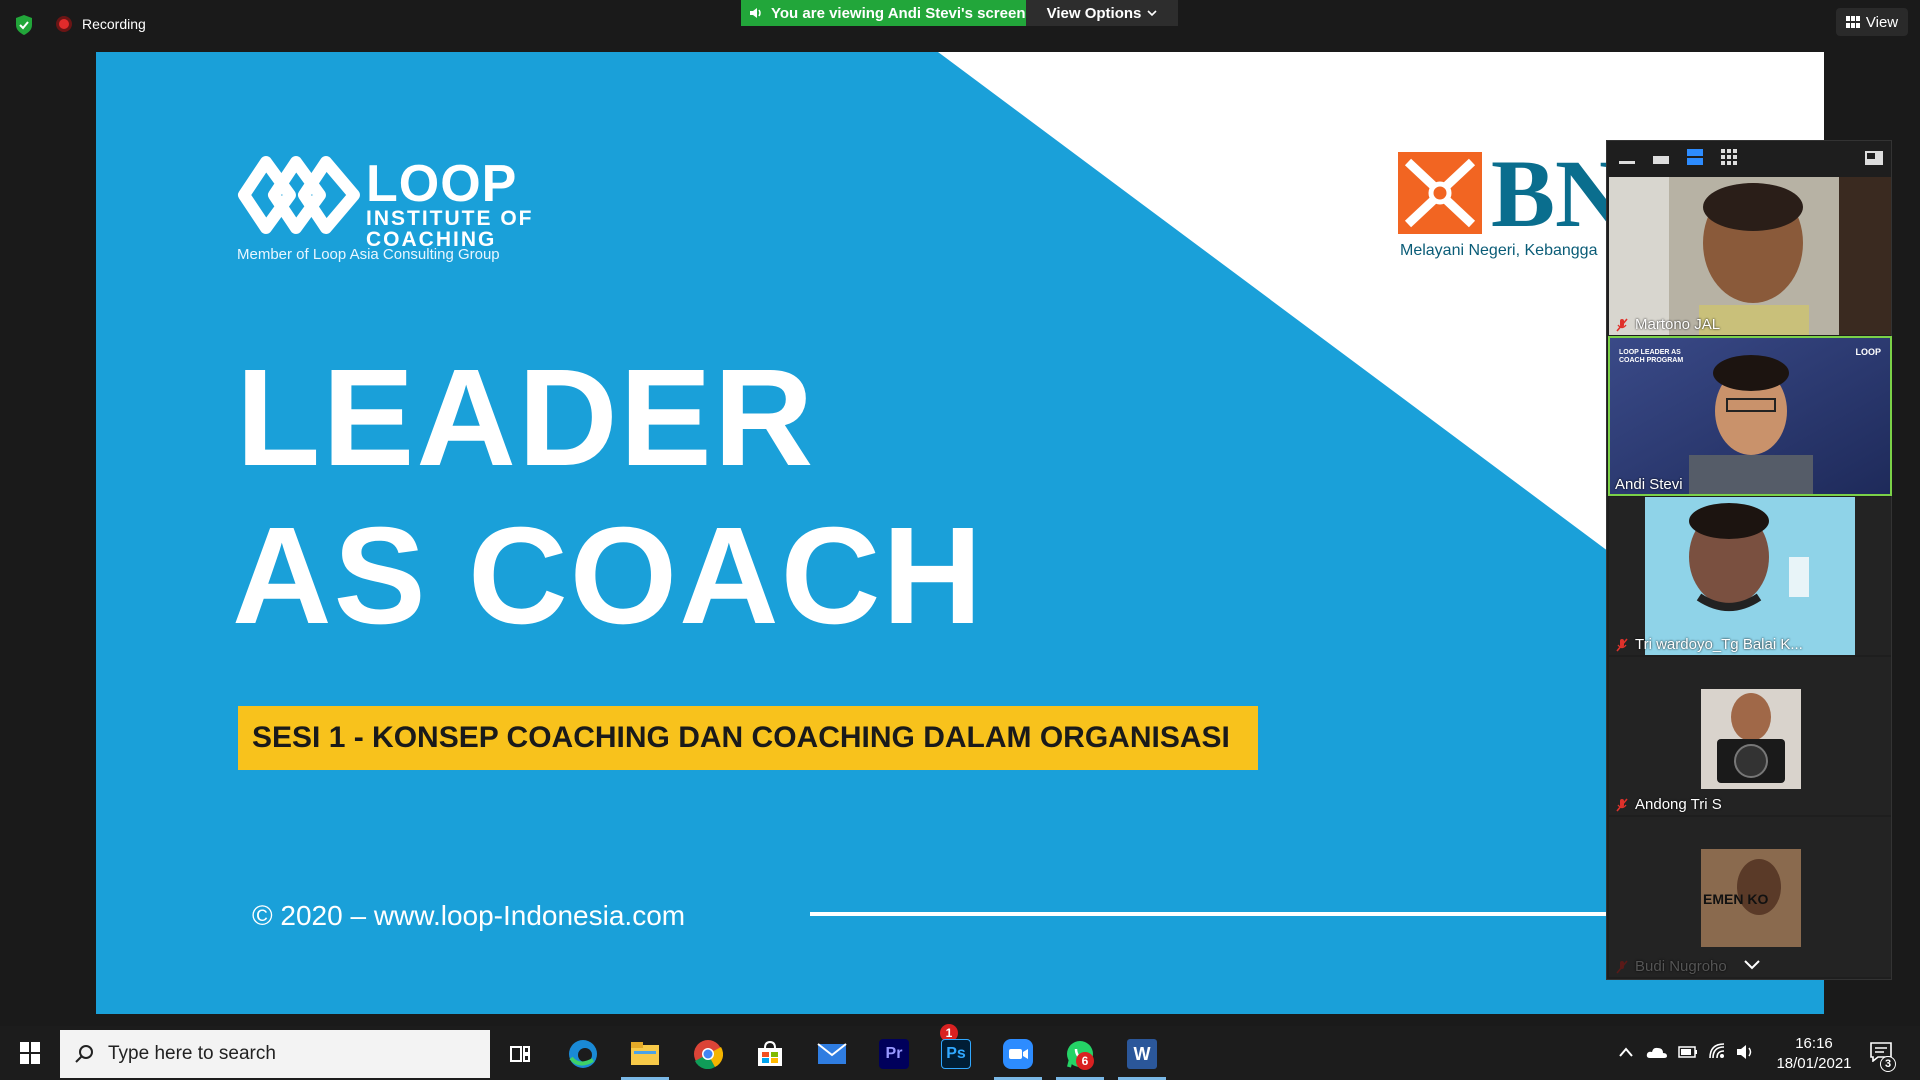 This screenshot has height=1080, width=1920. What do you see at coordinates (1718, 1051) in the screenshot?
I see `wifi-icon` at bounding box center [1718, 1051].